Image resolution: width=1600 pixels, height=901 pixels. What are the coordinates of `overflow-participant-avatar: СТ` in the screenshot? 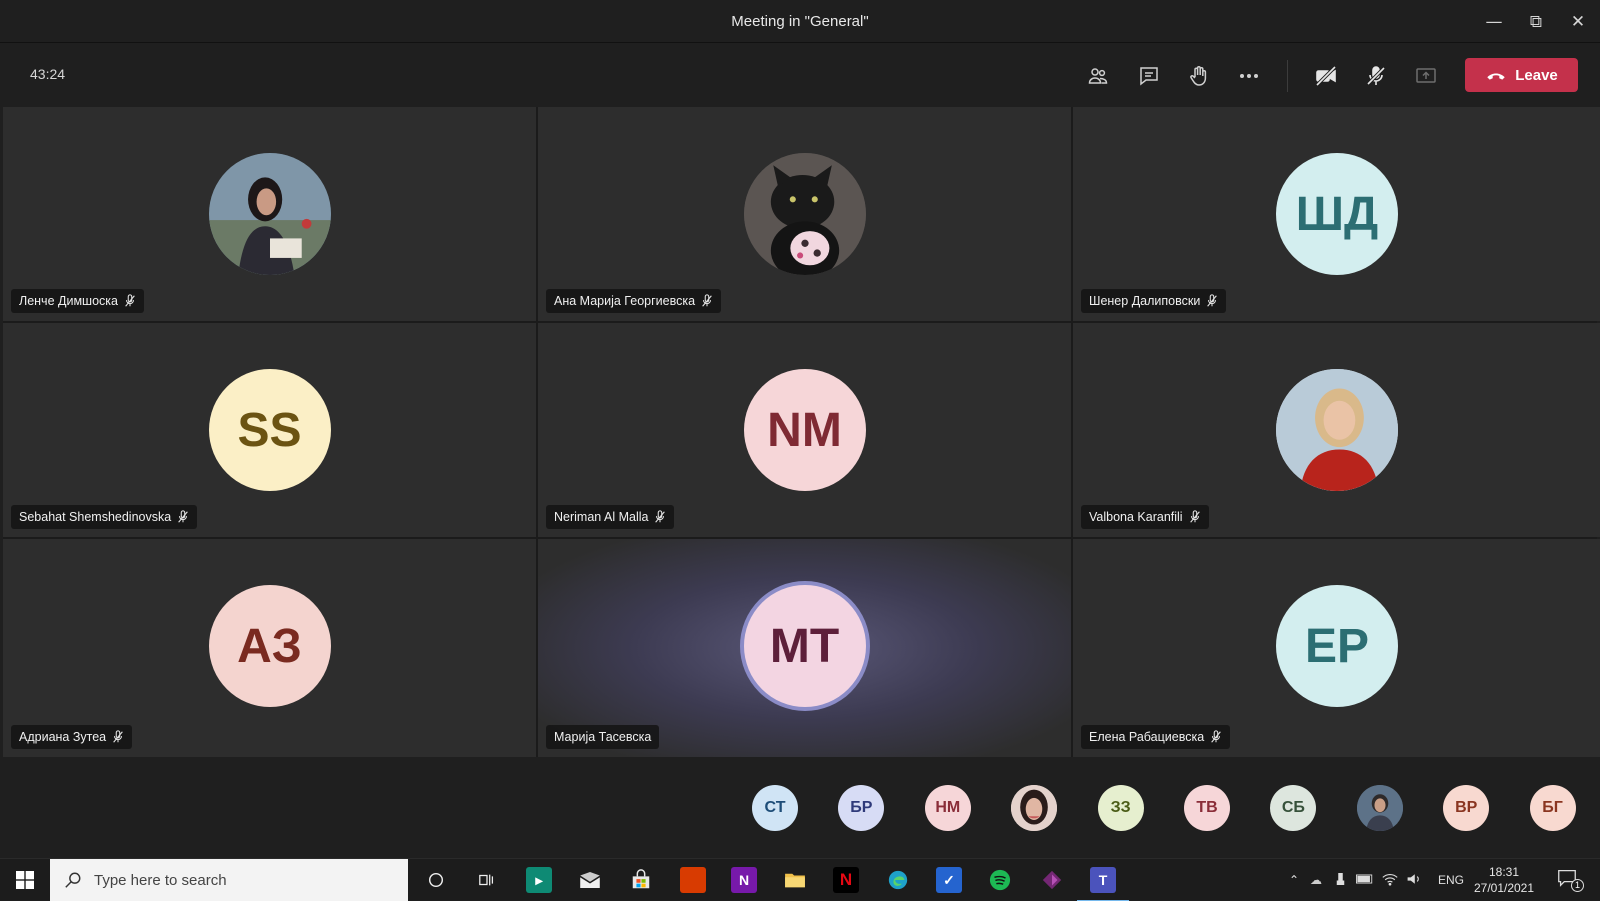 It's located at (775, 808).